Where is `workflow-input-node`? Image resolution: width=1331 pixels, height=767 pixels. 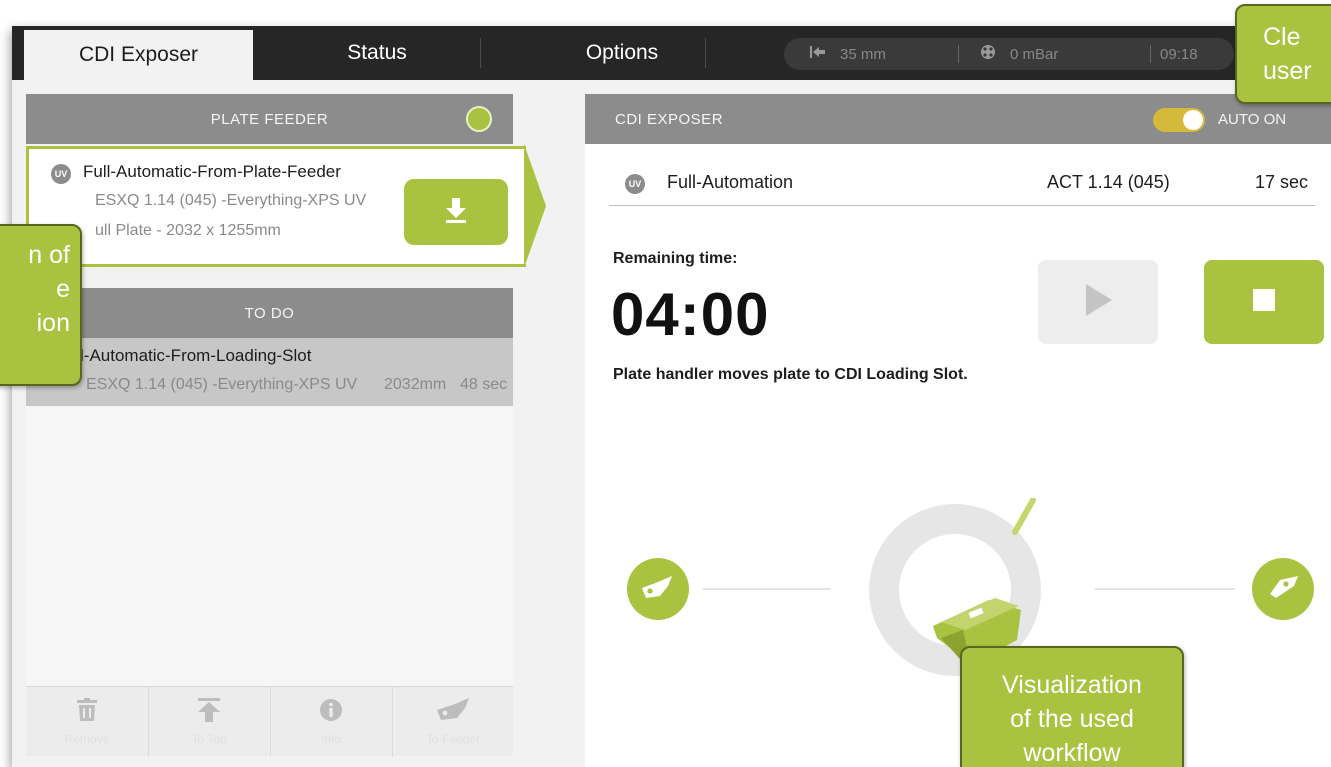
workflow-input-node is located at coordinates (658, 589).